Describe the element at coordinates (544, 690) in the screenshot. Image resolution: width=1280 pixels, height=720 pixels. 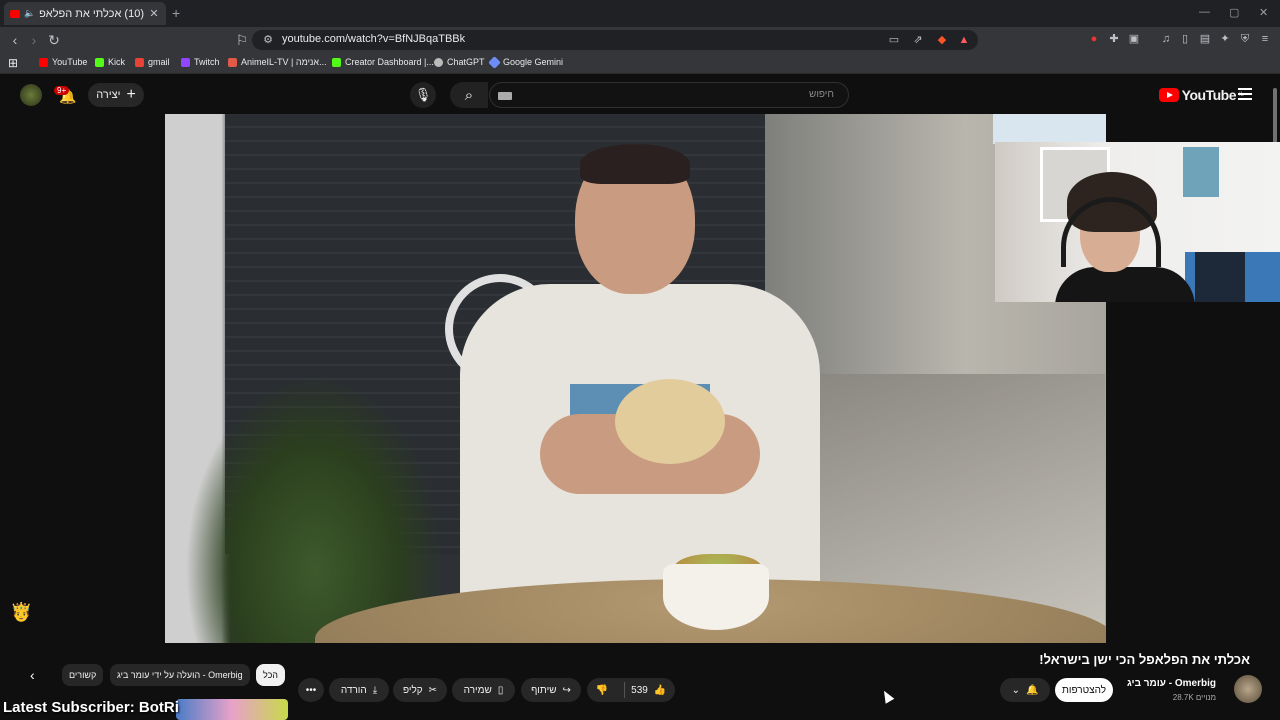
I see `share-label: שיתוף` at that location.